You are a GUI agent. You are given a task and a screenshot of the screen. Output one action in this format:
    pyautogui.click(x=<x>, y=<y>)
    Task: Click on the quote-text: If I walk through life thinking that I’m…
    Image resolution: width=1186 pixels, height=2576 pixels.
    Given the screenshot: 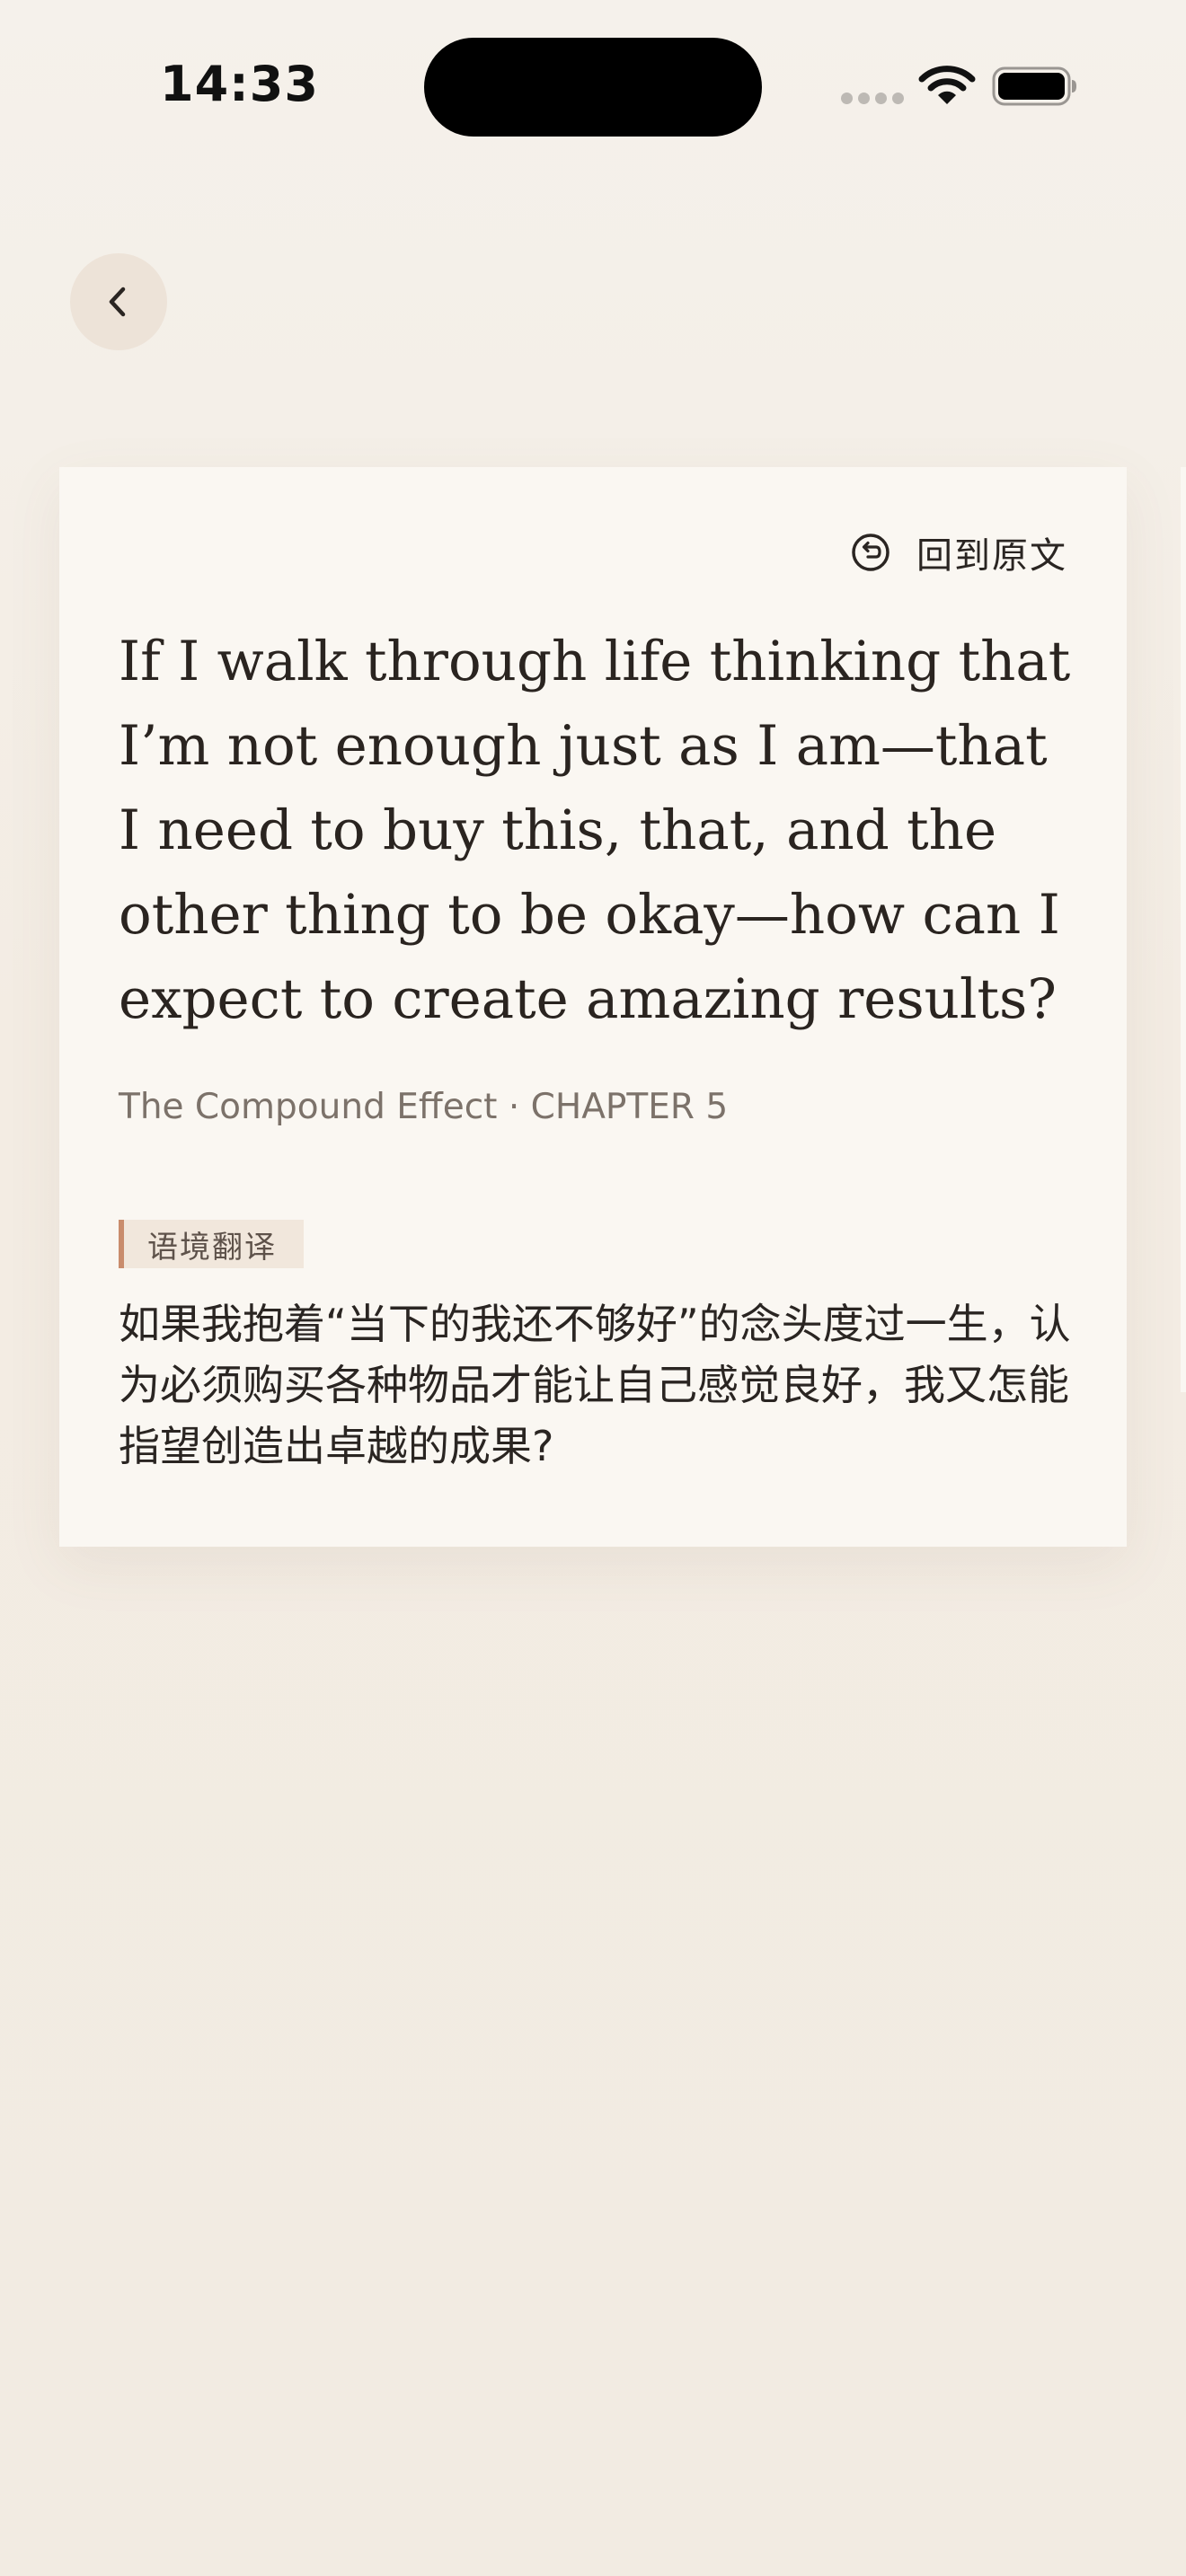 What is the action you would take?
    pyautogui.click(x=595, y=830)
    